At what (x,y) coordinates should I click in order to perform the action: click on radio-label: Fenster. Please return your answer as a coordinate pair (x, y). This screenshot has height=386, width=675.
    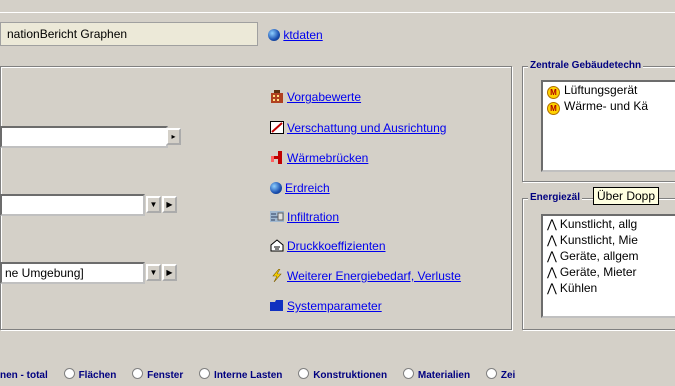
    Looking at the image, I should click on (165, 375).